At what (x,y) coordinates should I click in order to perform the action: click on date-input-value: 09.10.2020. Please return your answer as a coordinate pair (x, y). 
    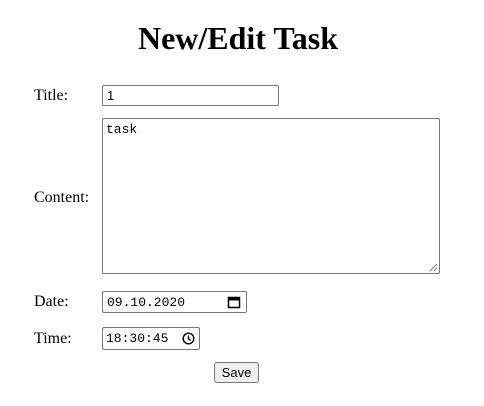
    Looking at the image, I should click on (146, 302).